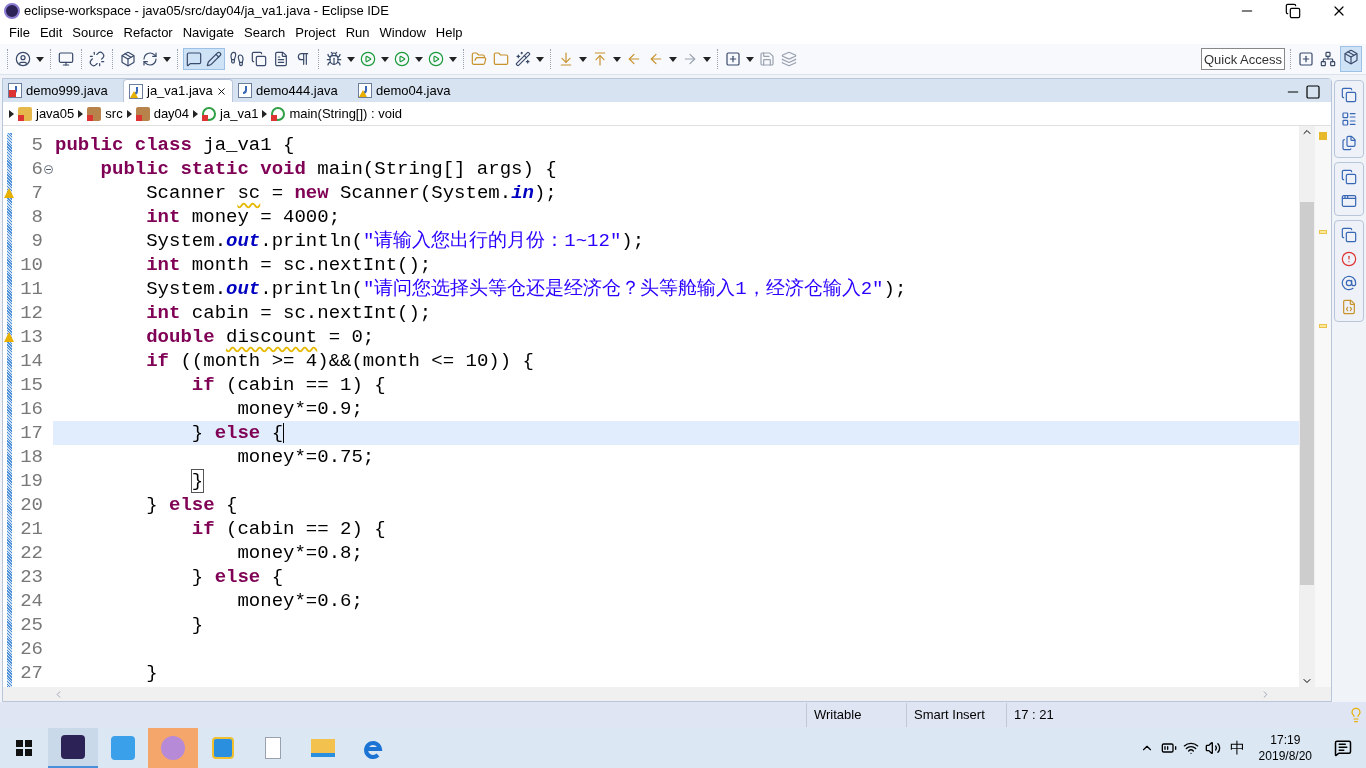 This screenshot has height=768, width=1366. What do you see at coordinates (175, 145) in the screenshot?
I see `code-line: public class ja_va1 {` at bounding box center [175, 145].